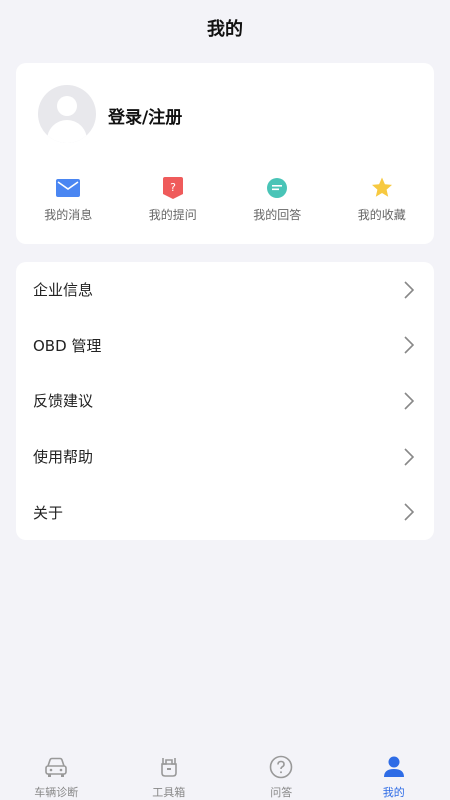  What do you see at coordinates (277, 187) in the screenshot?
I see `chat-bubble-icon` at bounding box center [277, 187].